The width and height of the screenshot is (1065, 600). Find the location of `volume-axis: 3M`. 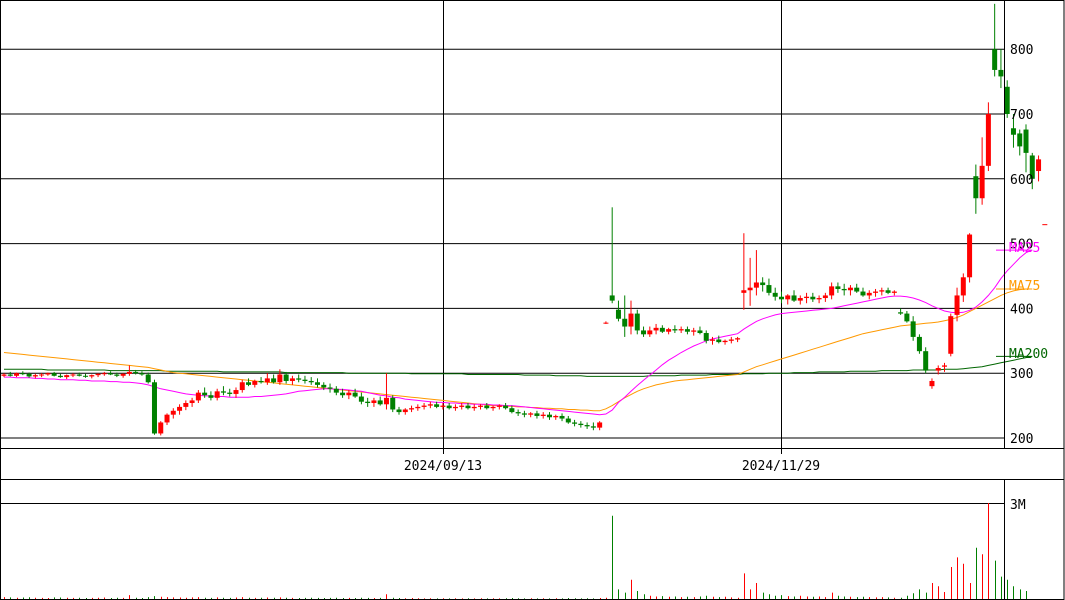

volume-axis: 3M is located at coordinates (1018, 505).